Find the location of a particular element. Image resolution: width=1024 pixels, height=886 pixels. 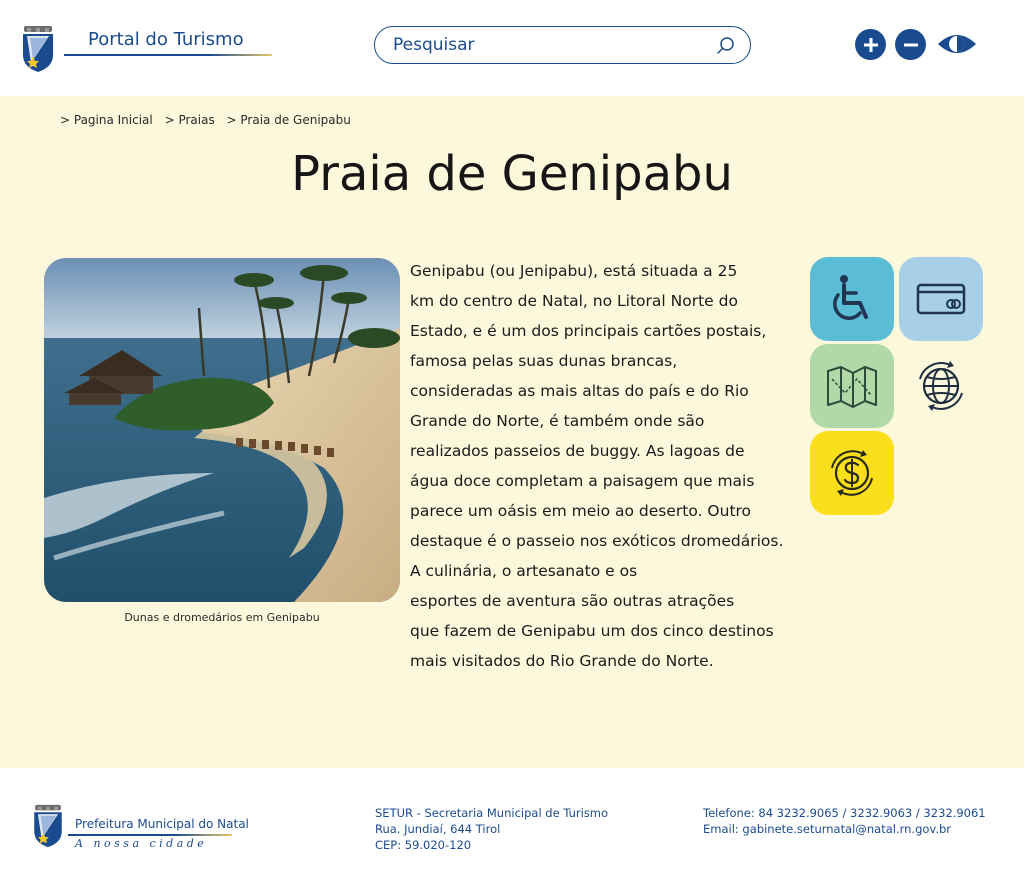

credit-card-icon is located at coordinates (941, 299).